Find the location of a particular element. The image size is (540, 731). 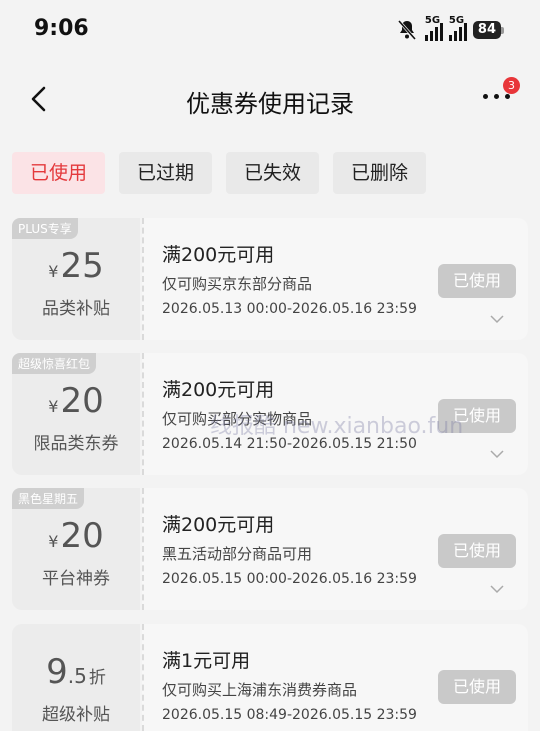

battery-level: 84 is located at coordinates (486, 30).